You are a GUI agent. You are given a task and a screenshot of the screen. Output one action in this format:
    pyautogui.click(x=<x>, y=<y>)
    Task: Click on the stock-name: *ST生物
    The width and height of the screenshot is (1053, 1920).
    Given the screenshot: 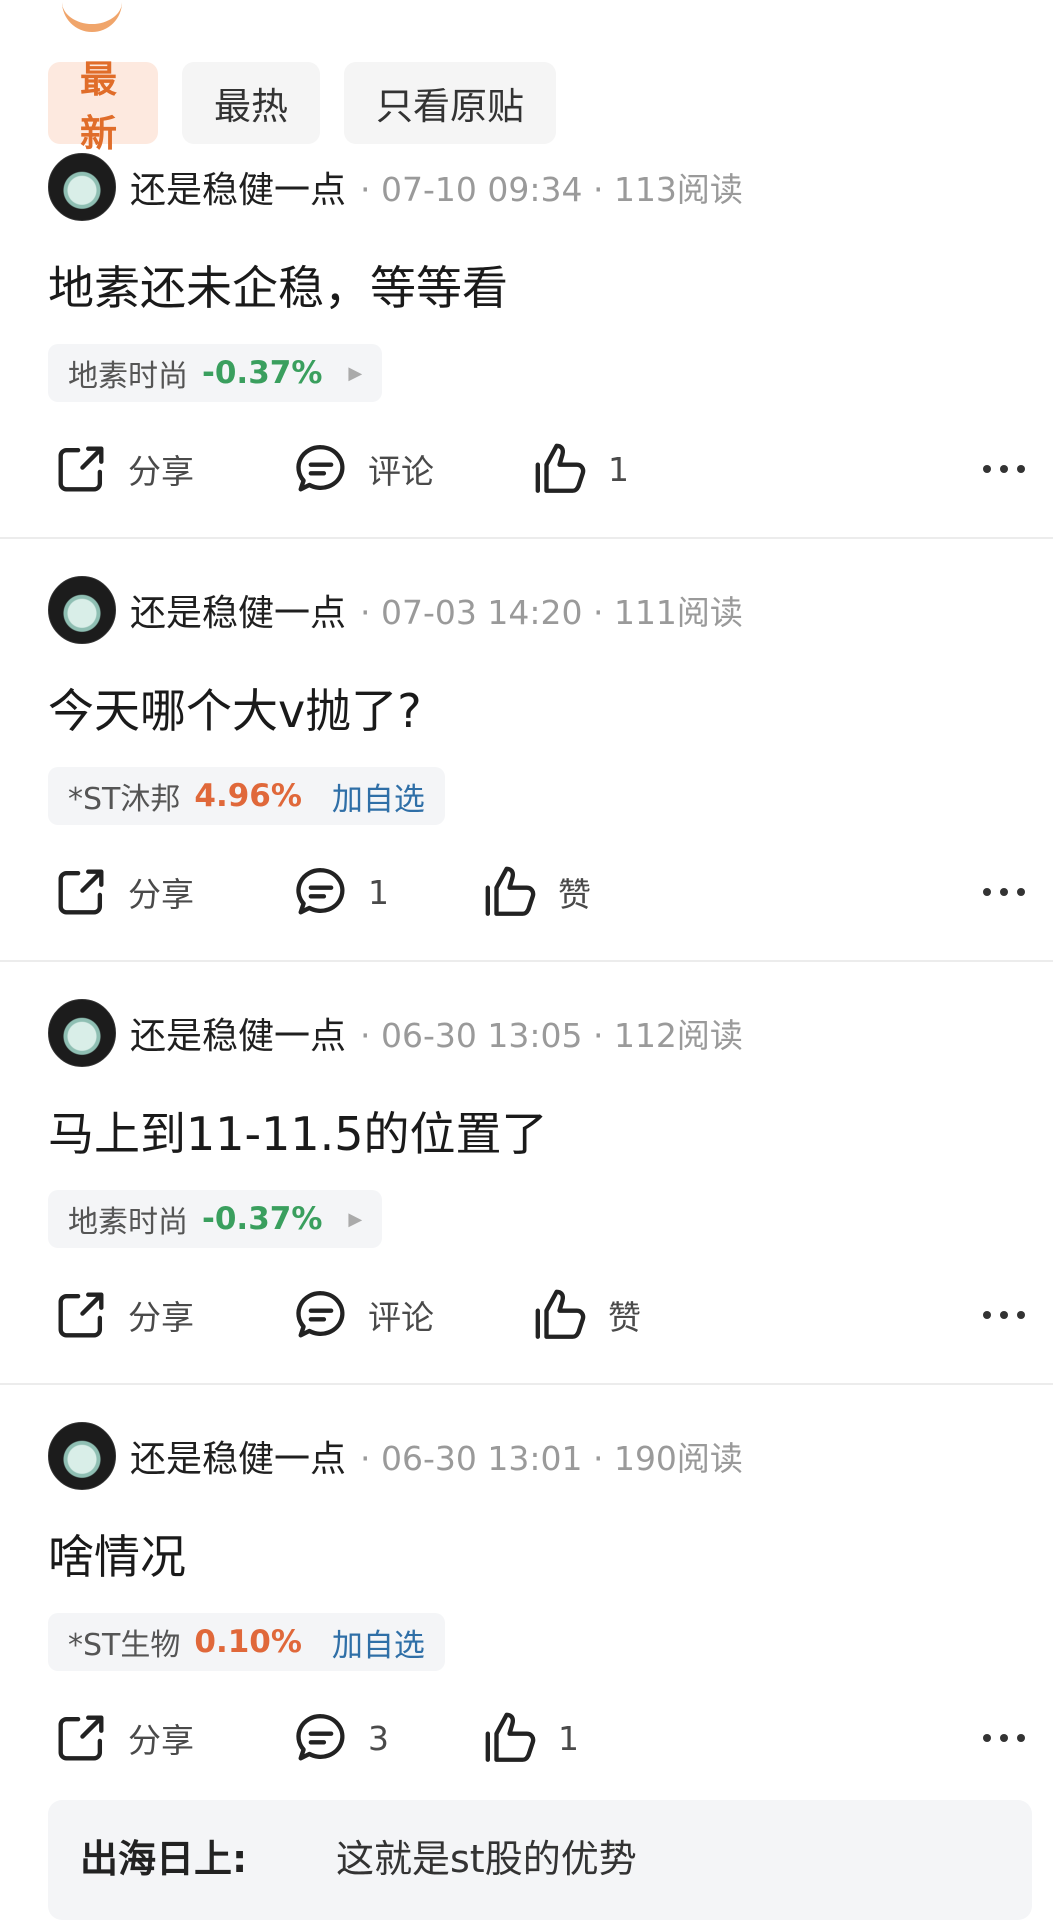 What is the action you would take?
    pyautogui.click(x=124, y=1645)
    